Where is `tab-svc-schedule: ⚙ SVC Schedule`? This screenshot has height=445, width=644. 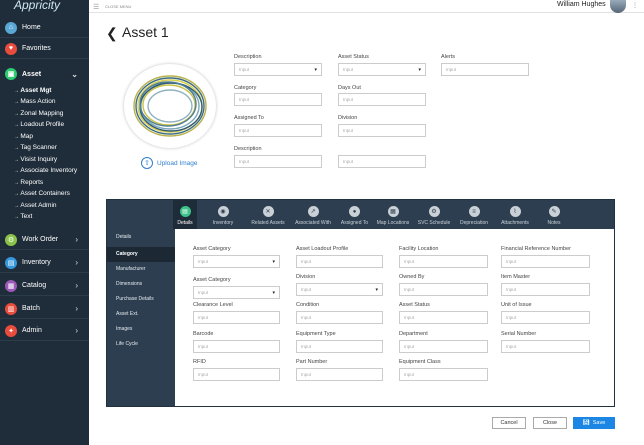 tab-svc-schedule: ⚙ SVC Schedule is located at coordinates (434, 214).